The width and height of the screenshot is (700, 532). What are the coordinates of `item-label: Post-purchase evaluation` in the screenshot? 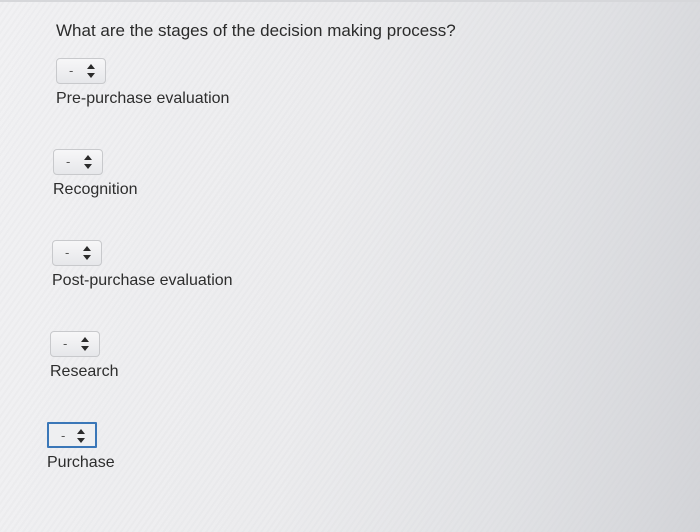 It's located at (142, 280).